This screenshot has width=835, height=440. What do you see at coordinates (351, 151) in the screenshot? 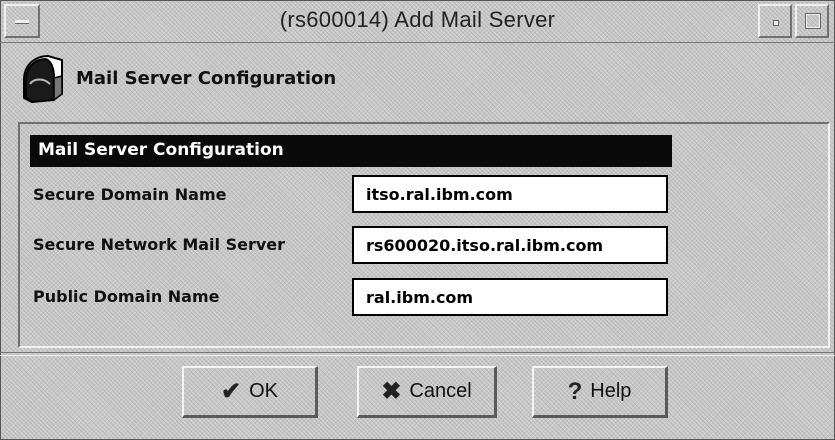
I see `section-header: Mail Server Configuration` at bounding box center [351, 151].